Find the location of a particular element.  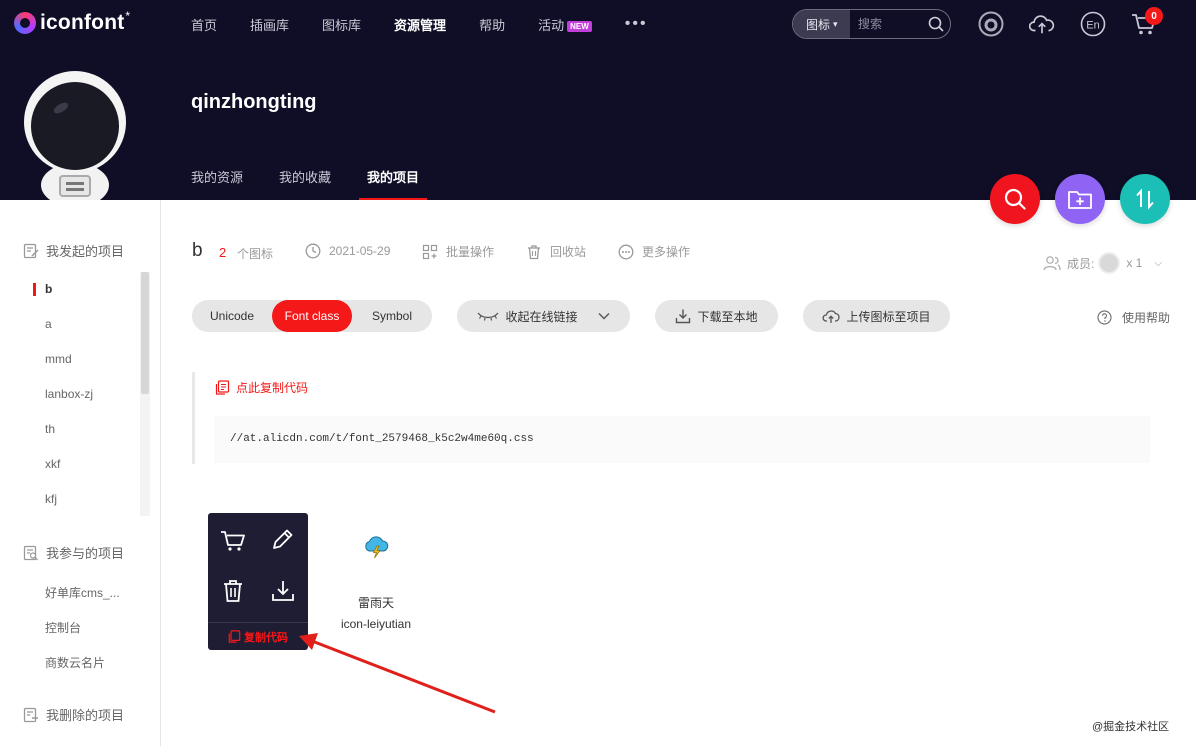

profile-tabs: 我的资源 我的收藏 我的项目 is located at coordinates (323, 179).